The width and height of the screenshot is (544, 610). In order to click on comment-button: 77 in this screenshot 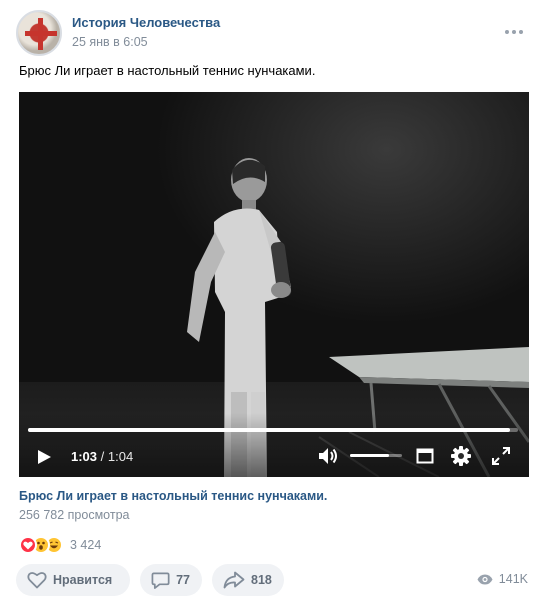, I will do `click(171, 580)`.